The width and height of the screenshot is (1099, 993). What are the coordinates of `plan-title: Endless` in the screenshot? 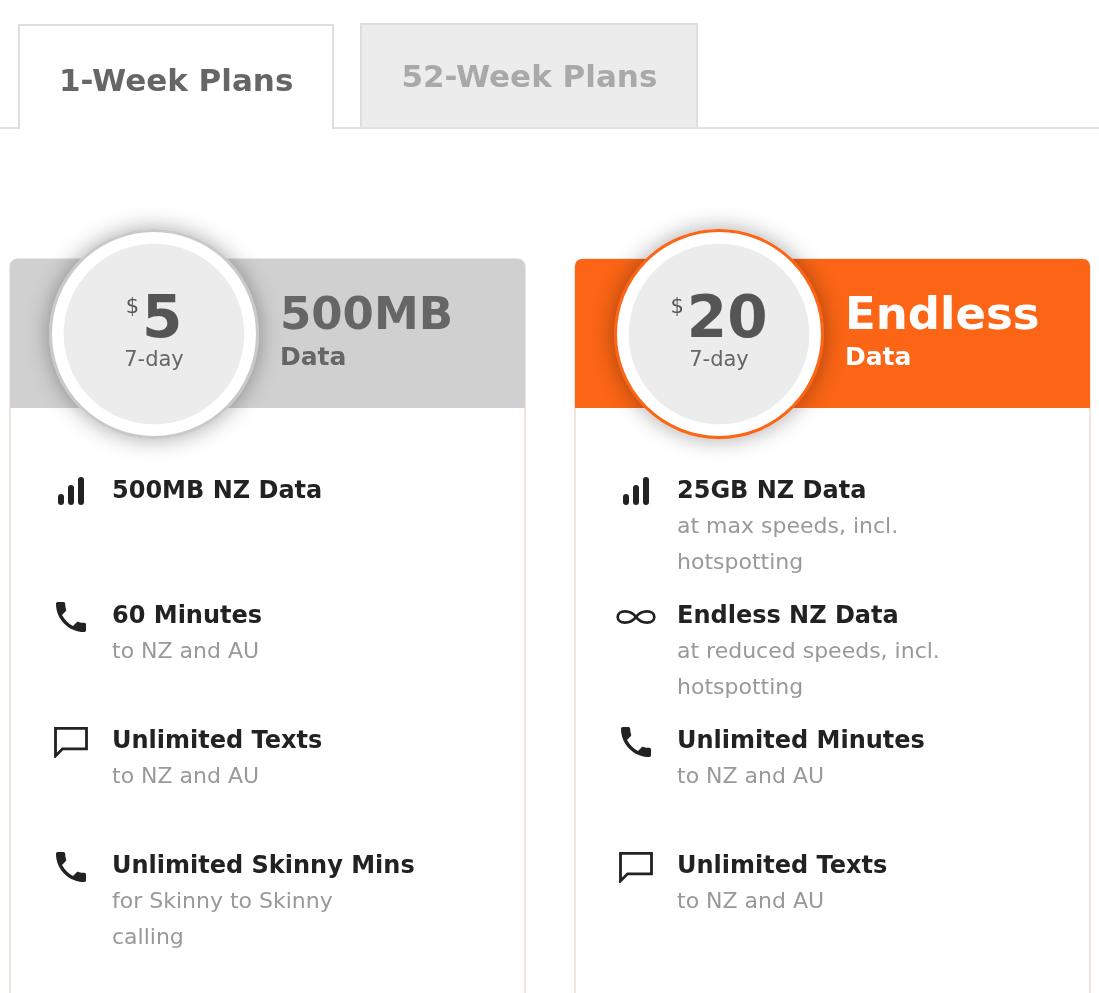 It's located at (942, 313).